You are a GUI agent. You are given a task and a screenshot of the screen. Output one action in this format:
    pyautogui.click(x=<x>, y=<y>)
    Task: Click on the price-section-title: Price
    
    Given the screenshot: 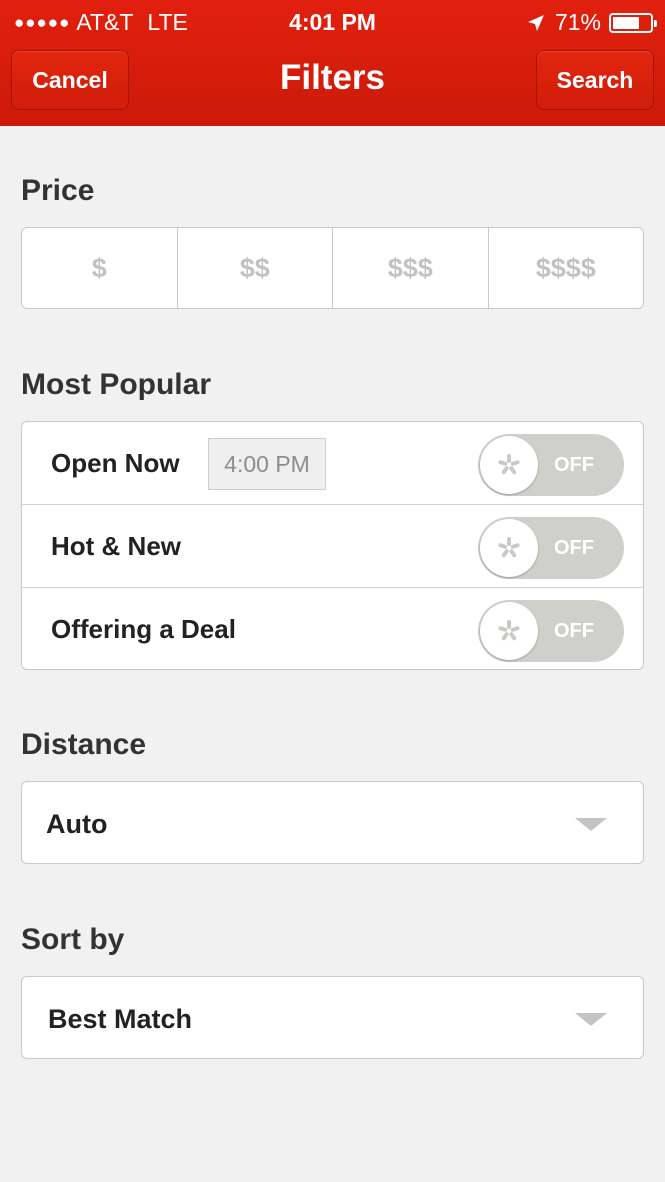 What is the action you would take?
    pyautogui.click(x=58, y=190)
    